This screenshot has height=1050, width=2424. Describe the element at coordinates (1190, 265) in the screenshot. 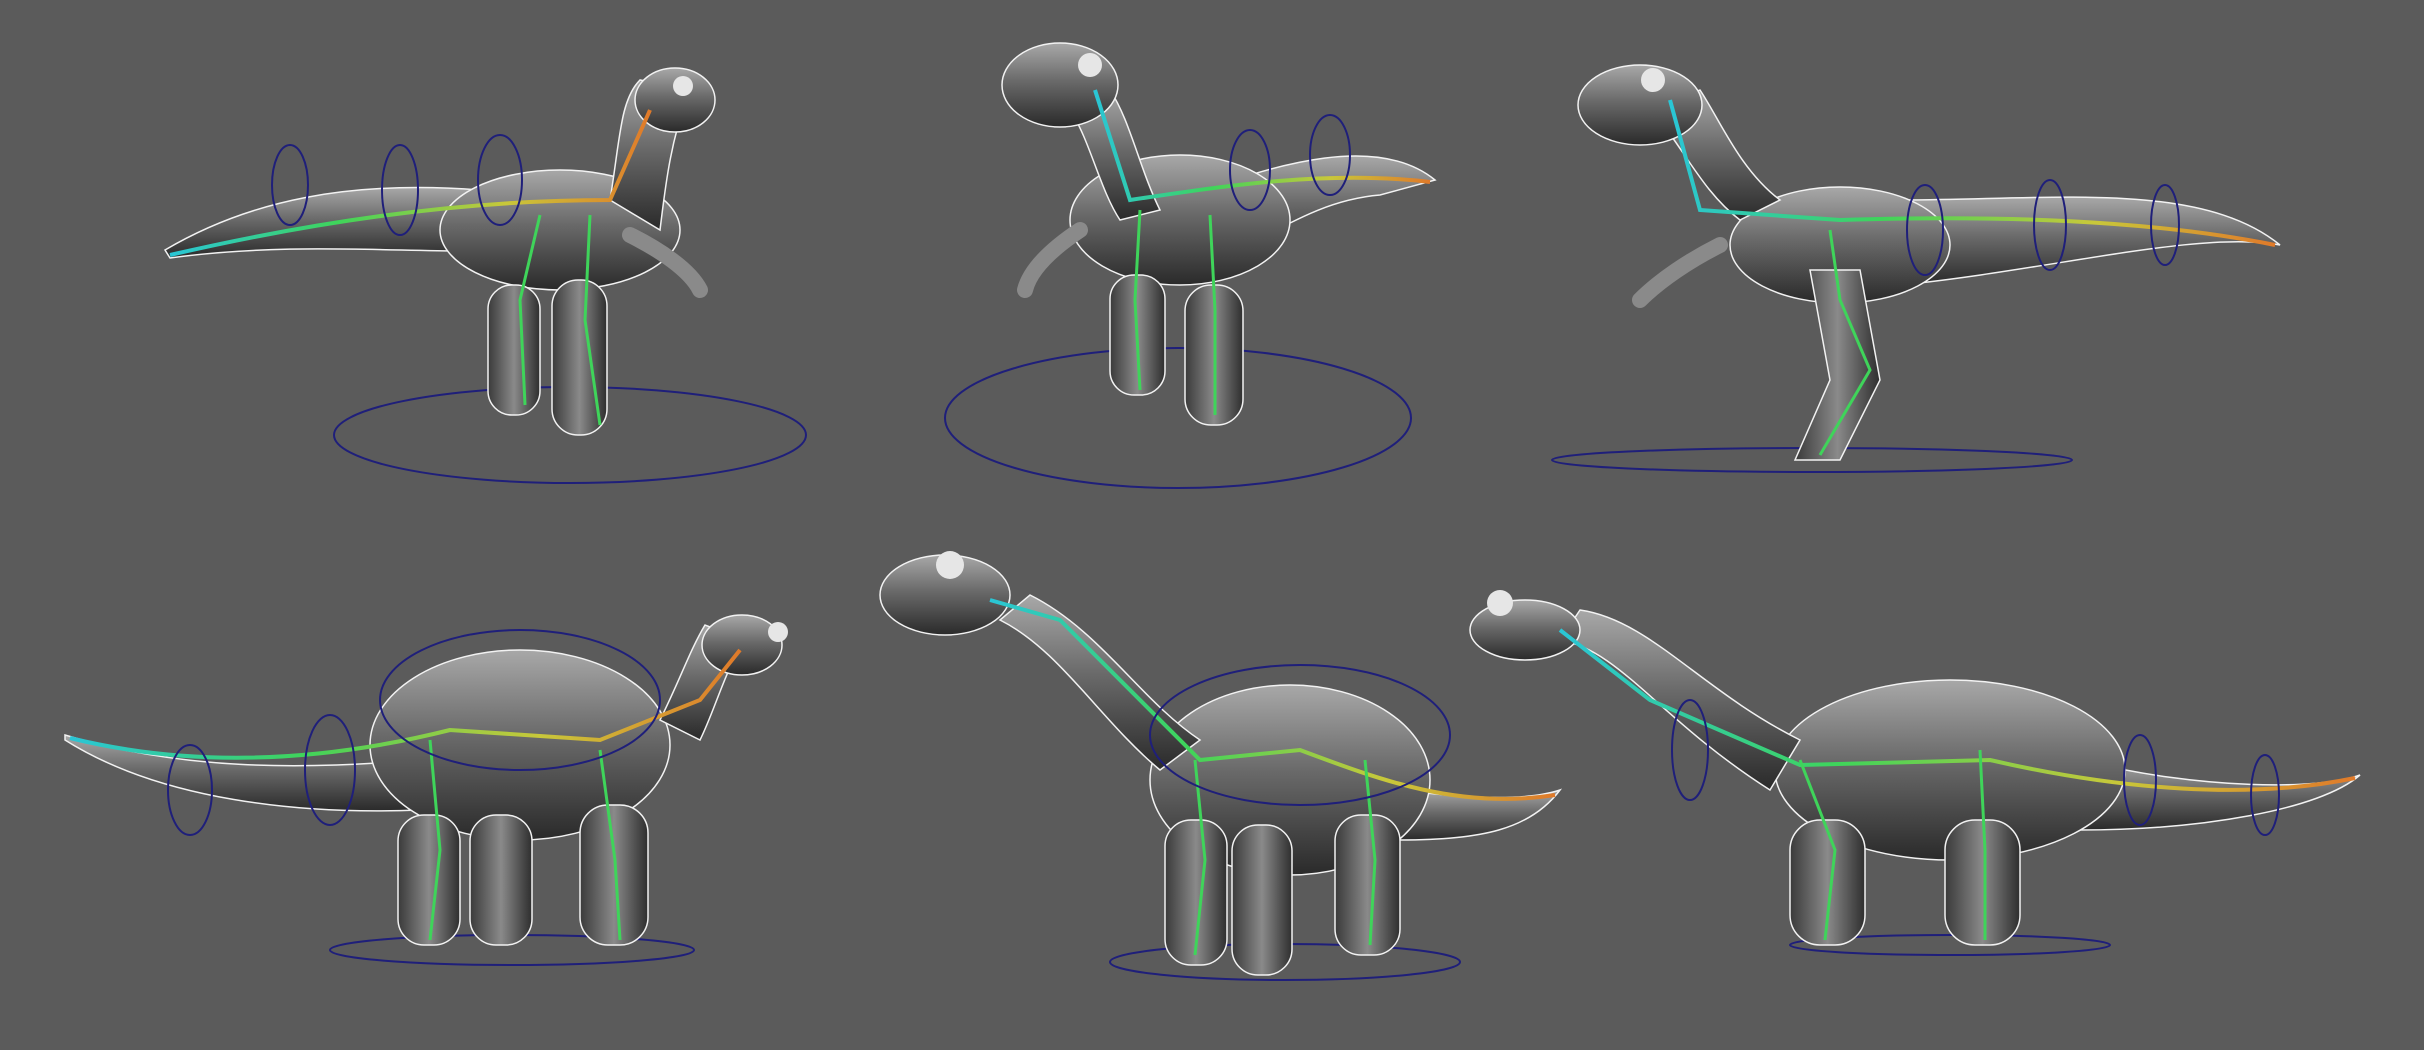

I see `raptor-front-left` at that location.